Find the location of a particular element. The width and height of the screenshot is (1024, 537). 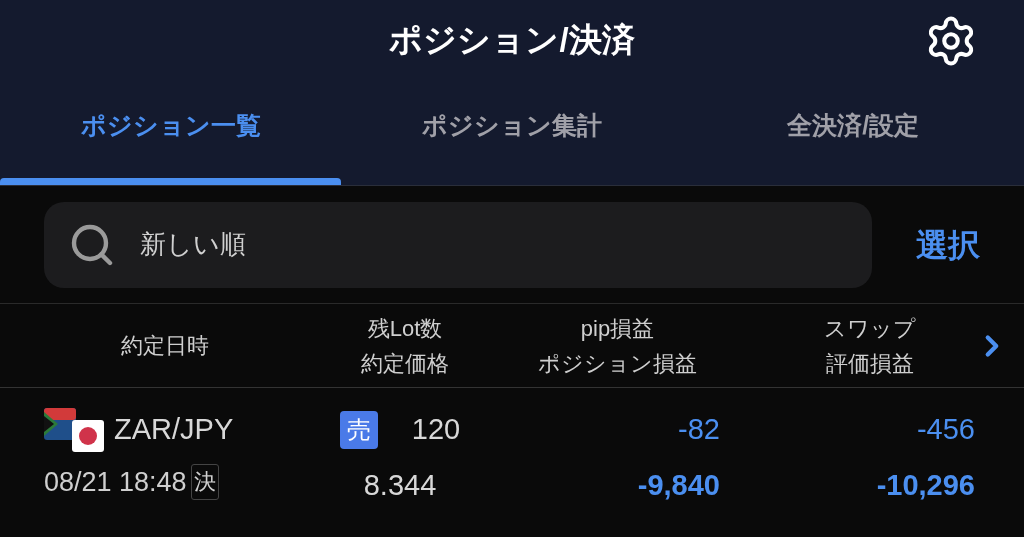

trade-datetime: 08/21 18:48 is located at coordinates (115, 482).